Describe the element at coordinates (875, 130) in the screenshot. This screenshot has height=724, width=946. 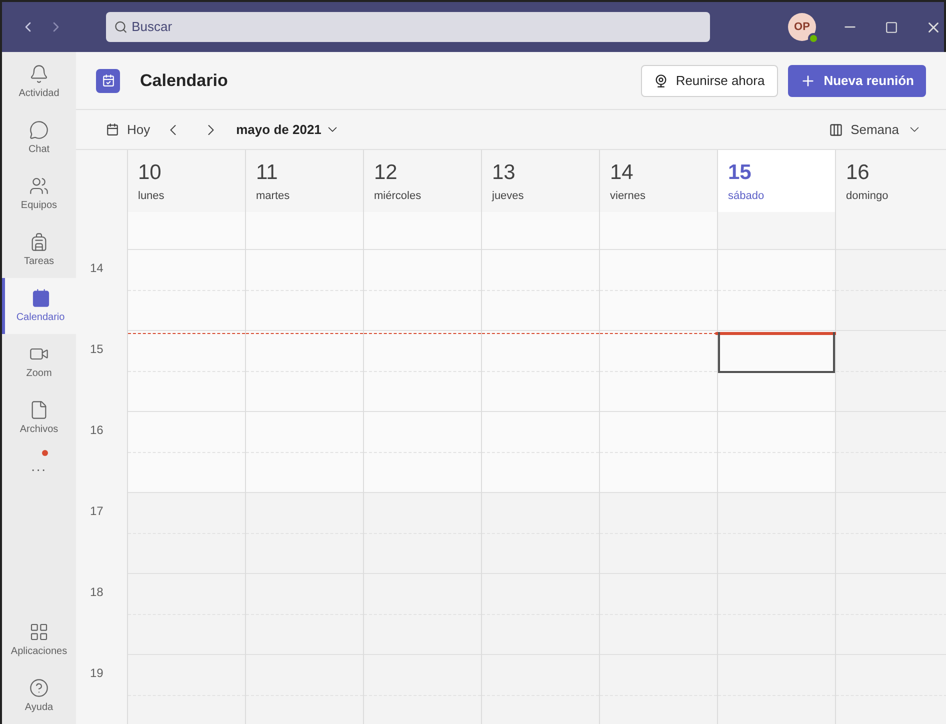
I see `view-picker: Semana` at that location.